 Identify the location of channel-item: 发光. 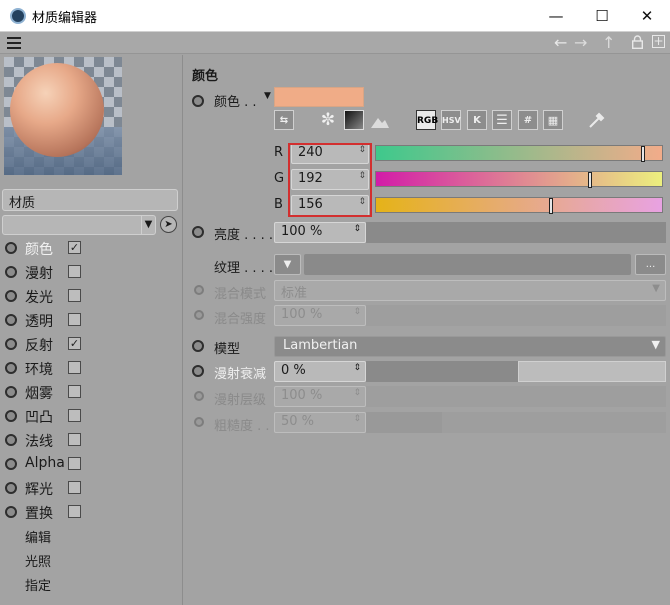
(91, 296).